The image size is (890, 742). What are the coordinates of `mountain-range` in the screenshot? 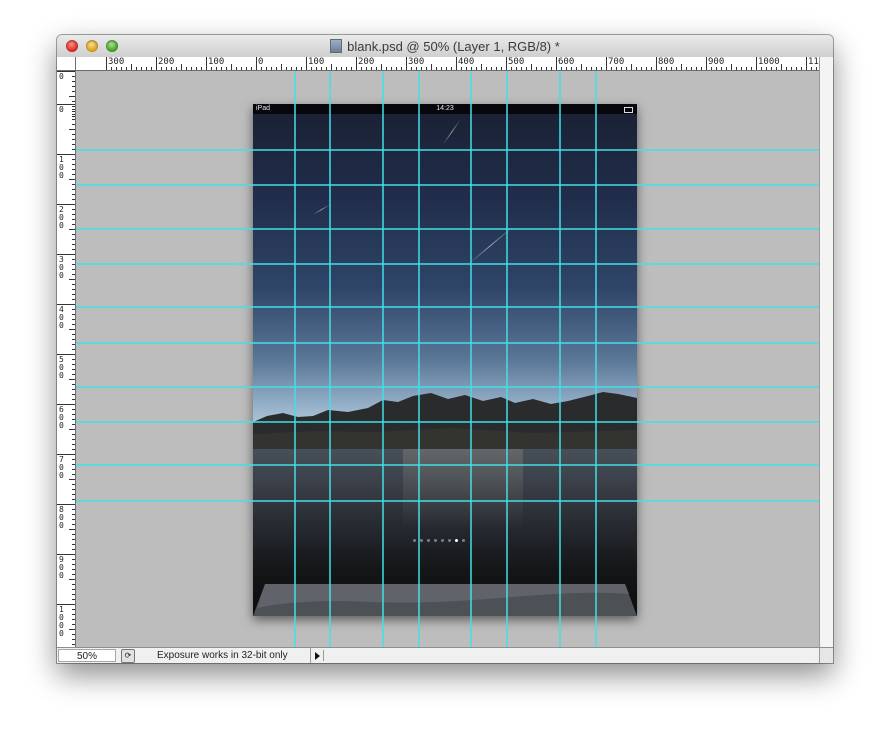 It's located at (445, 424).